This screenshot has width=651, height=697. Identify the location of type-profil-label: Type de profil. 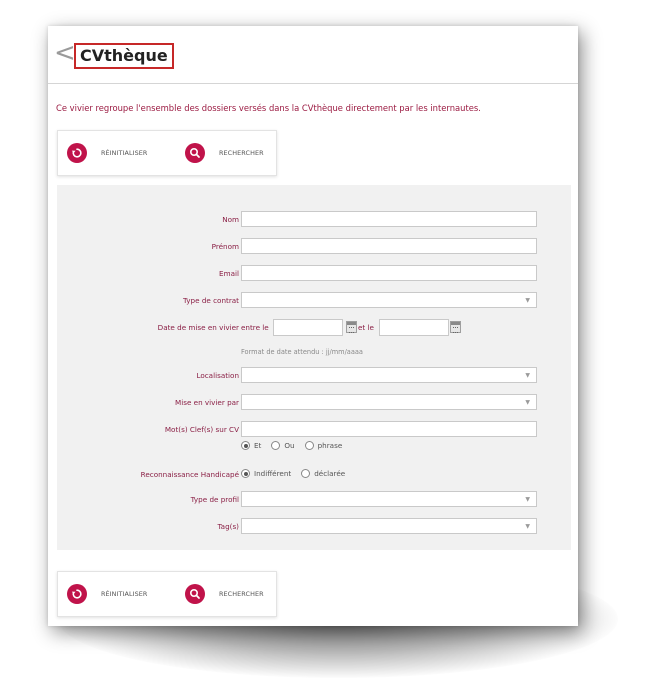
(214, 499).